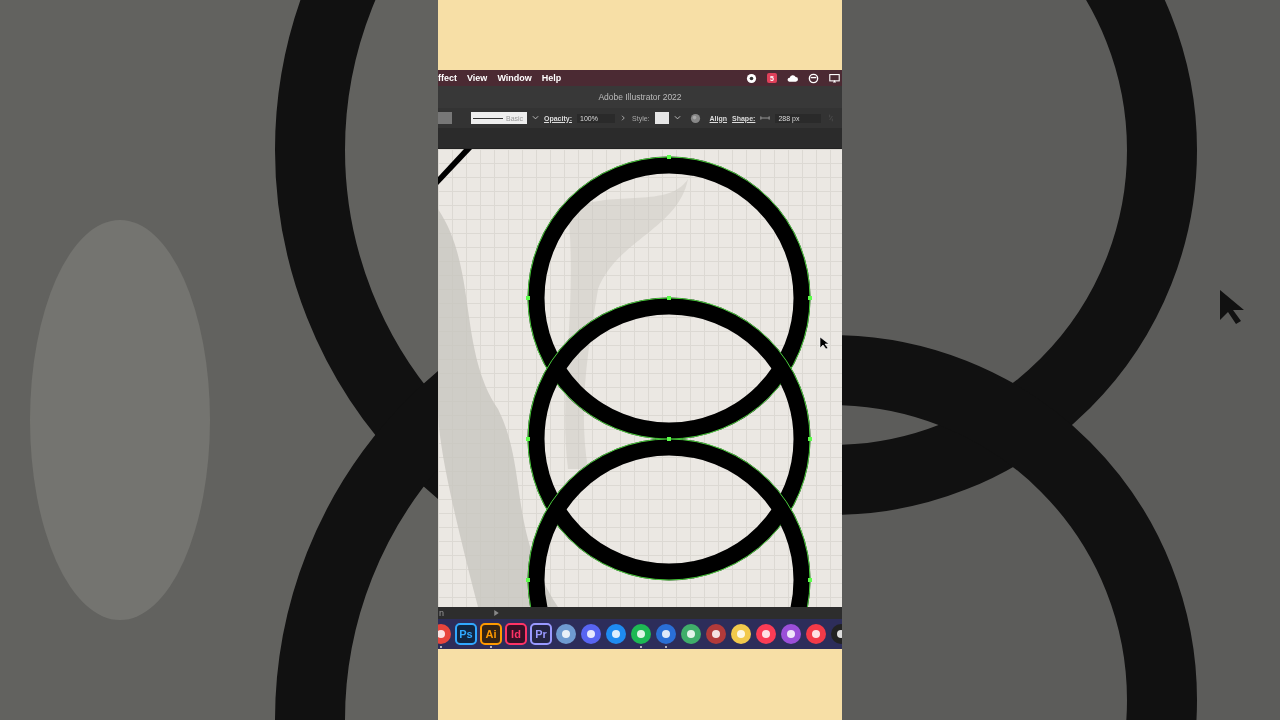 This screenshot has width=1280, height=720. Describe the element at coordinates (516, 634) in the screenshot. I see `app-icon: Id` at that location.